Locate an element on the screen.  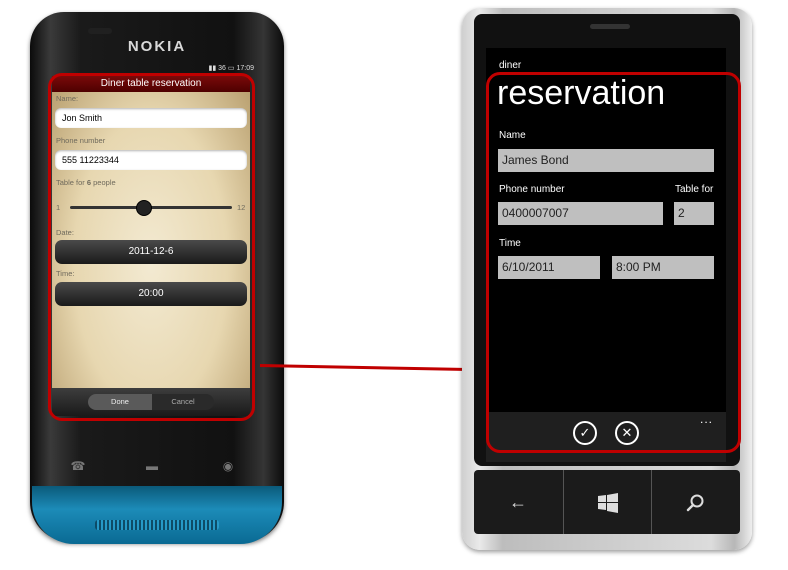
app-name: diner is located at coordinates (510, 65).